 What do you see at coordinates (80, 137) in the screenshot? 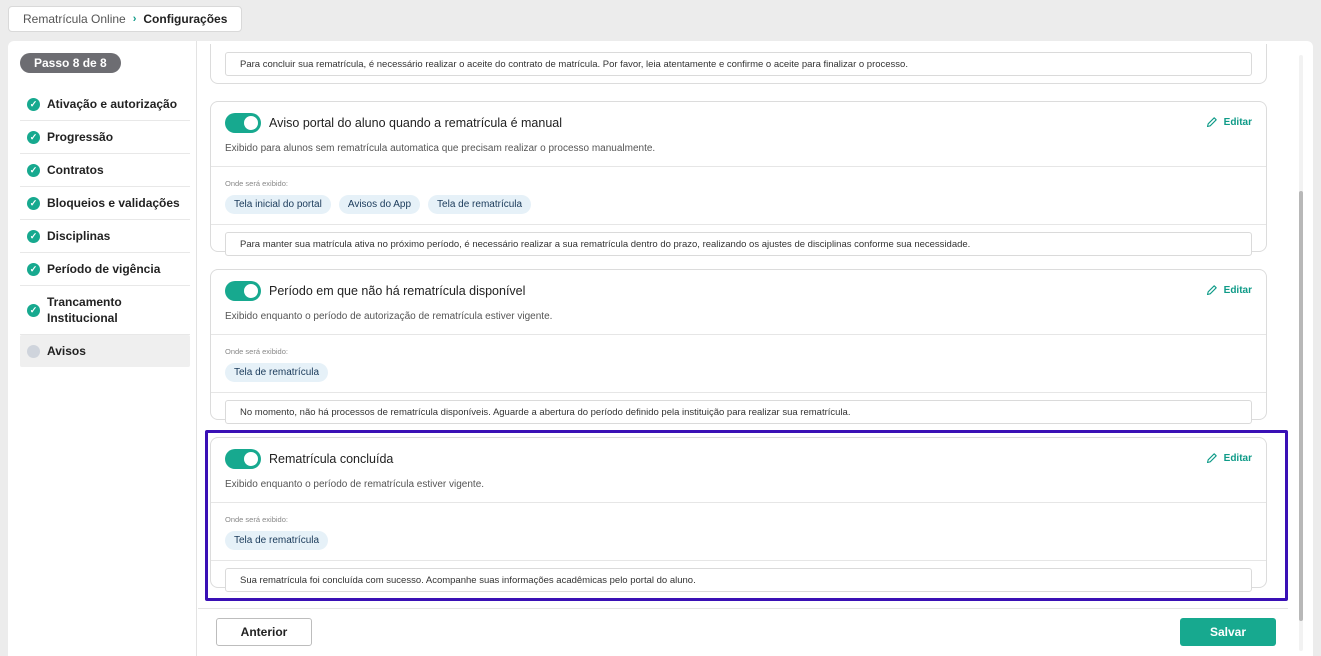
I see `sidebar-item-label: Progressão` at bounding box center [80, 137].